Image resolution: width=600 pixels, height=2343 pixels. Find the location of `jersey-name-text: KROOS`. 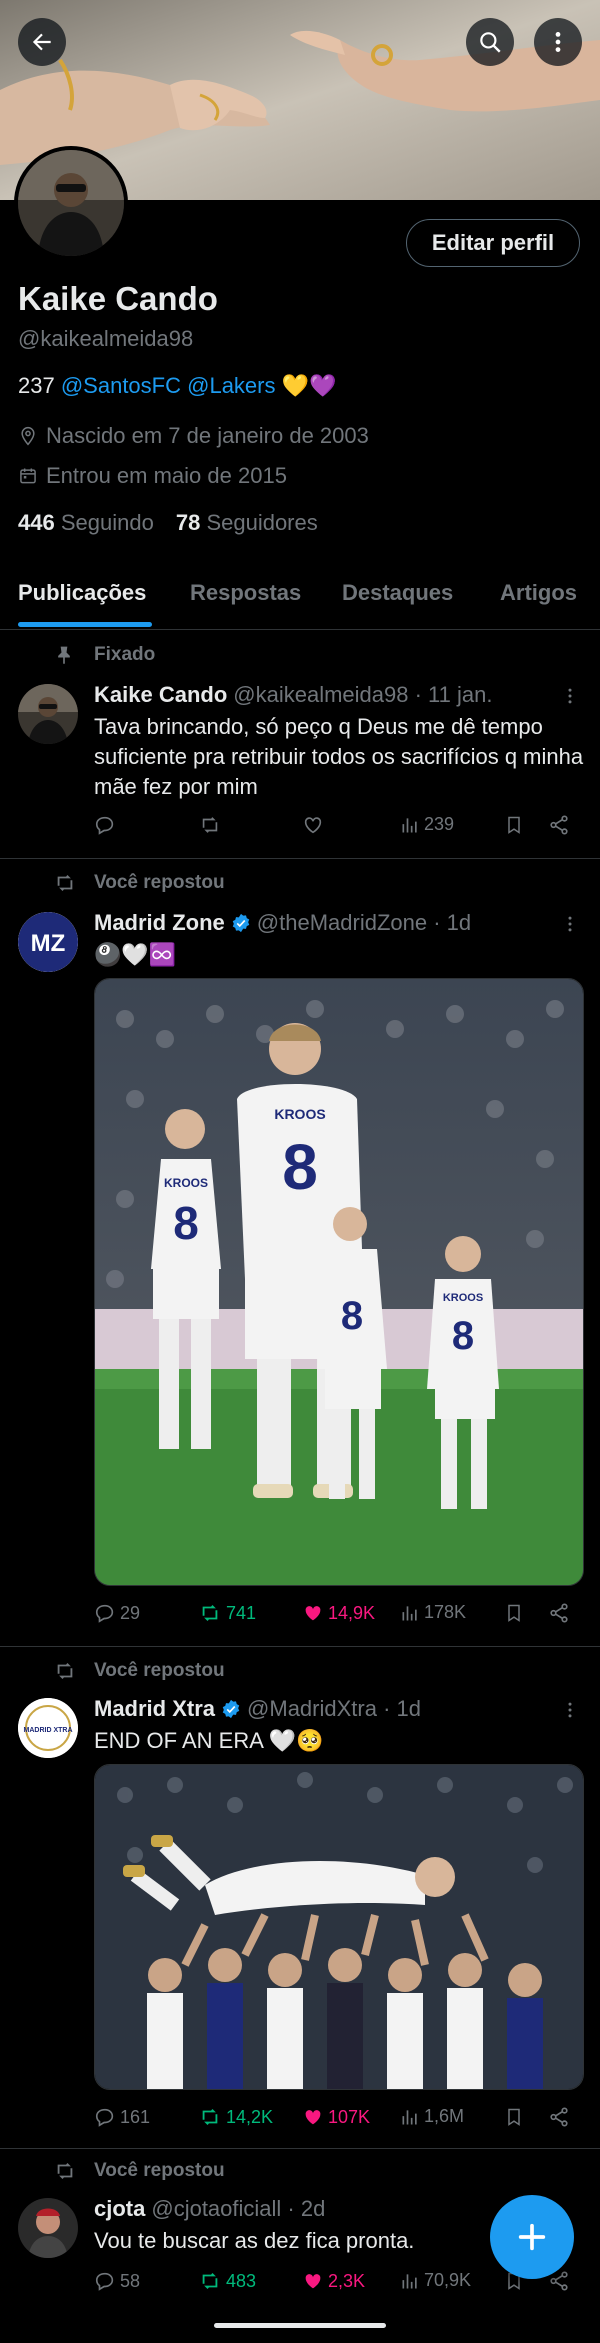

jersey-name-text: KROOS is located at coordinates (299, 1114).